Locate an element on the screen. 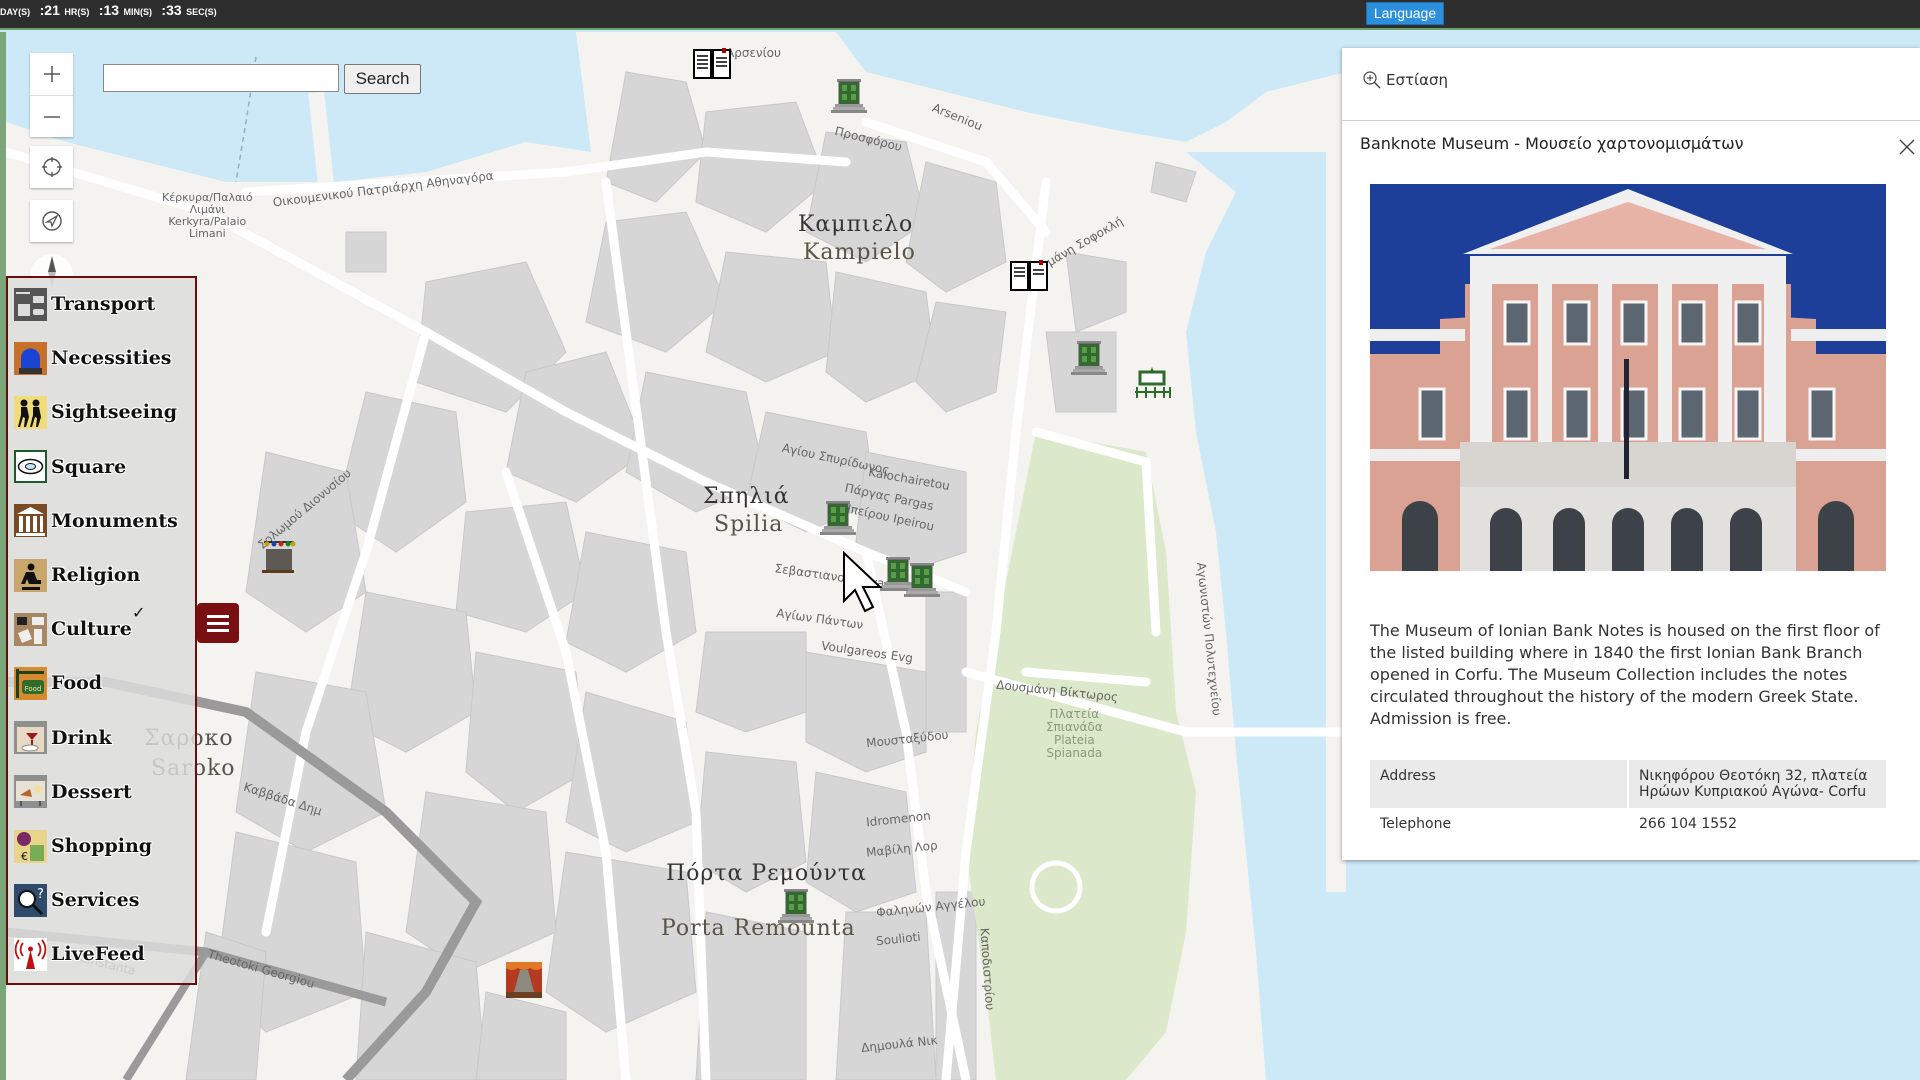  district-label-greek: Πόρτα Ρεμούντα is located at coordinates (766, 873).